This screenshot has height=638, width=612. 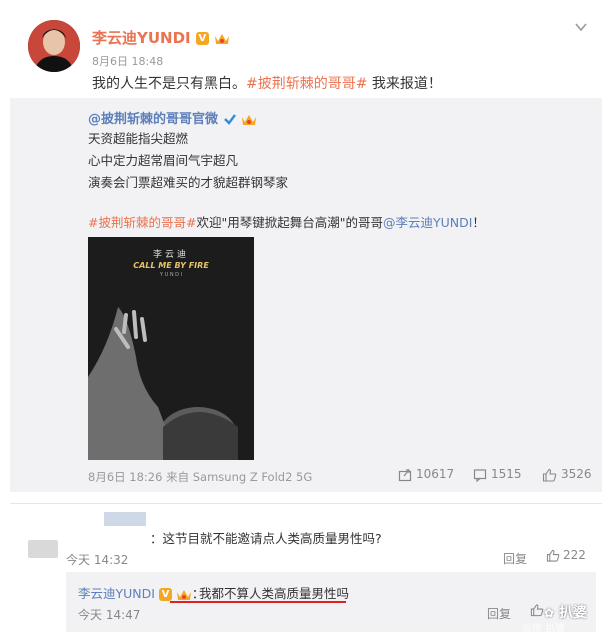 What do you see at coordinates (544, 629) in the screenshot?
I see `watermark-sub: 百度 扒婆` at bounding box center [544, 629].